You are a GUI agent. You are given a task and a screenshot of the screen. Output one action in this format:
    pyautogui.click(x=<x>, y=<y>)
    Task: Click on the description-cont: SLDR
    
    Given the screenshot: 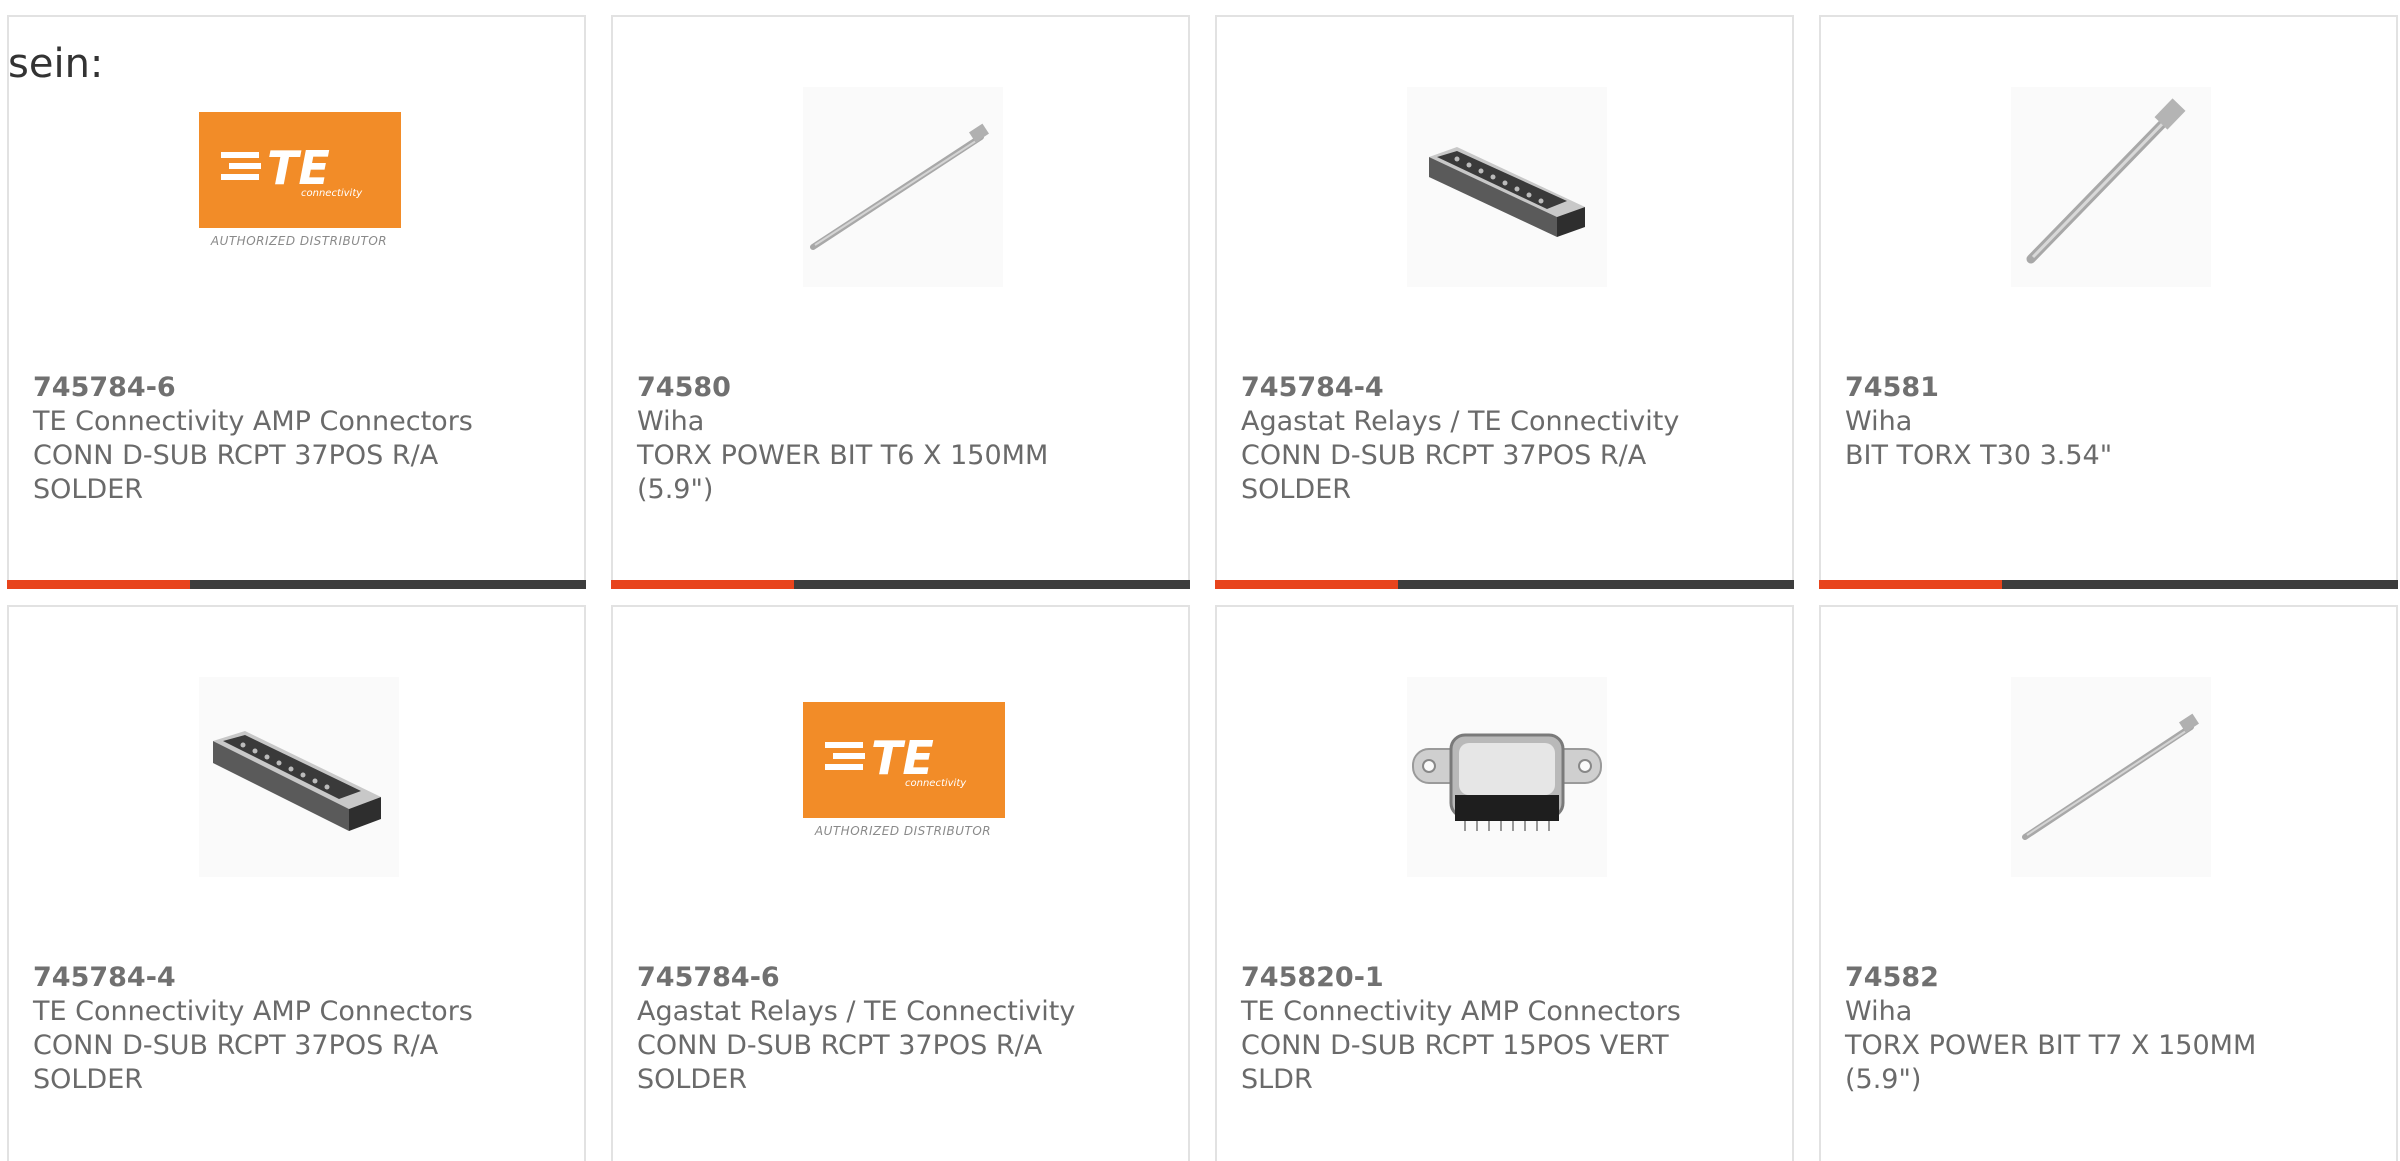 What is the action you would take?
    pyautogui.click(x=1277, y=1079)
    